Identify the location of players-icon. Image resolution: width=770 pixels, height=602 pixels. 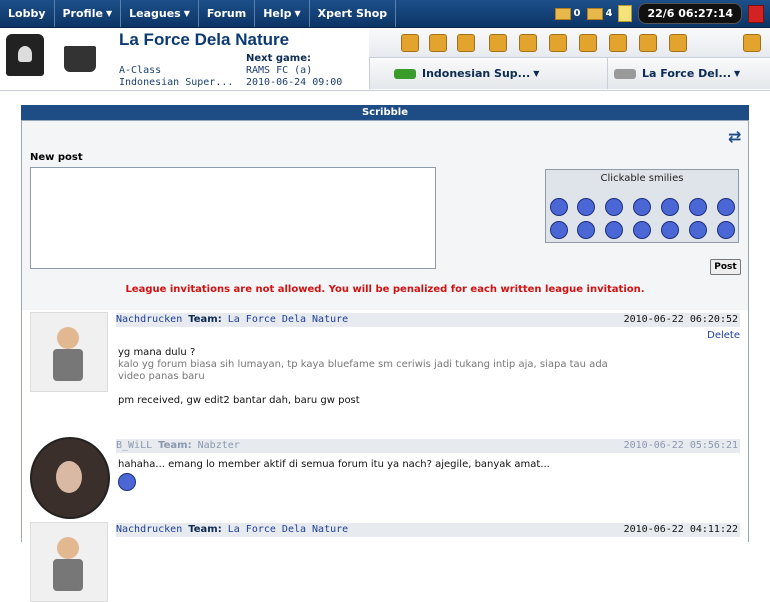
(466, 43).